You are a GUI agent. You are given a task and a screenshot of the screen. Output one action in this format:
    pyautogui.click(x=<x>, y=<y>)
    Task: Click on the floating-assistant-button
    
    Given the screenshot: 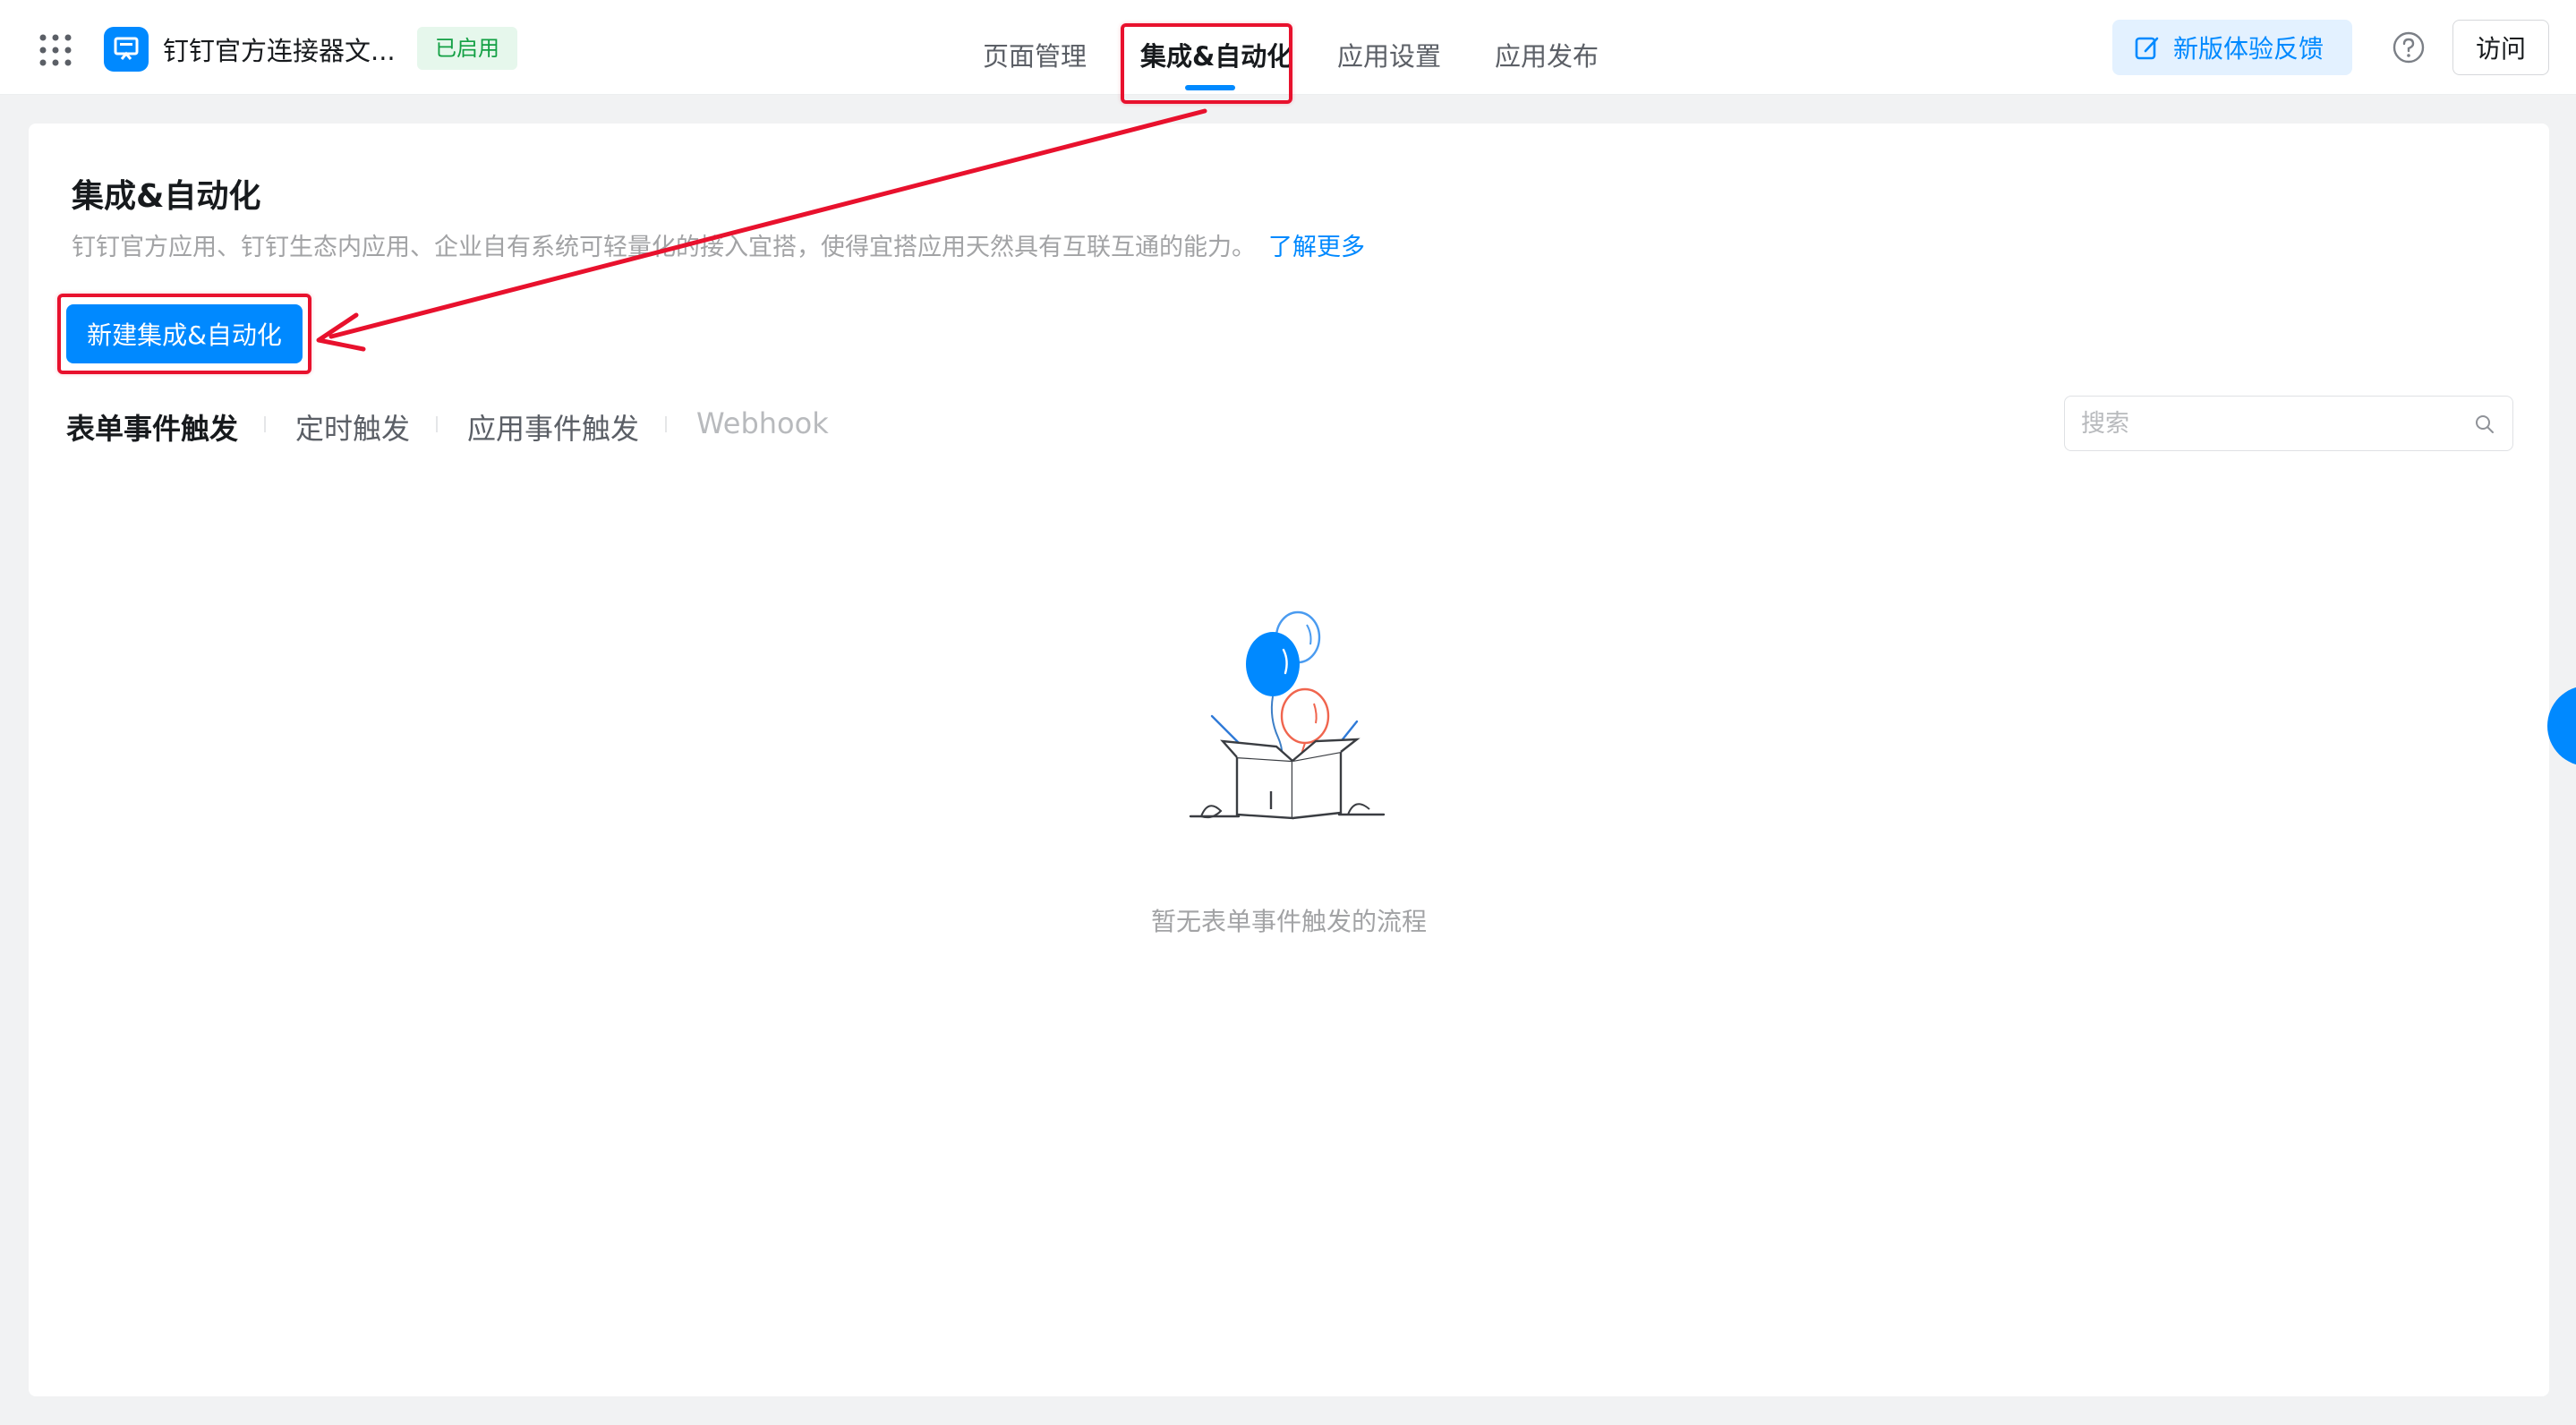 What is the action you would take?
    pyautogui.click(x=2561, y=726)
    